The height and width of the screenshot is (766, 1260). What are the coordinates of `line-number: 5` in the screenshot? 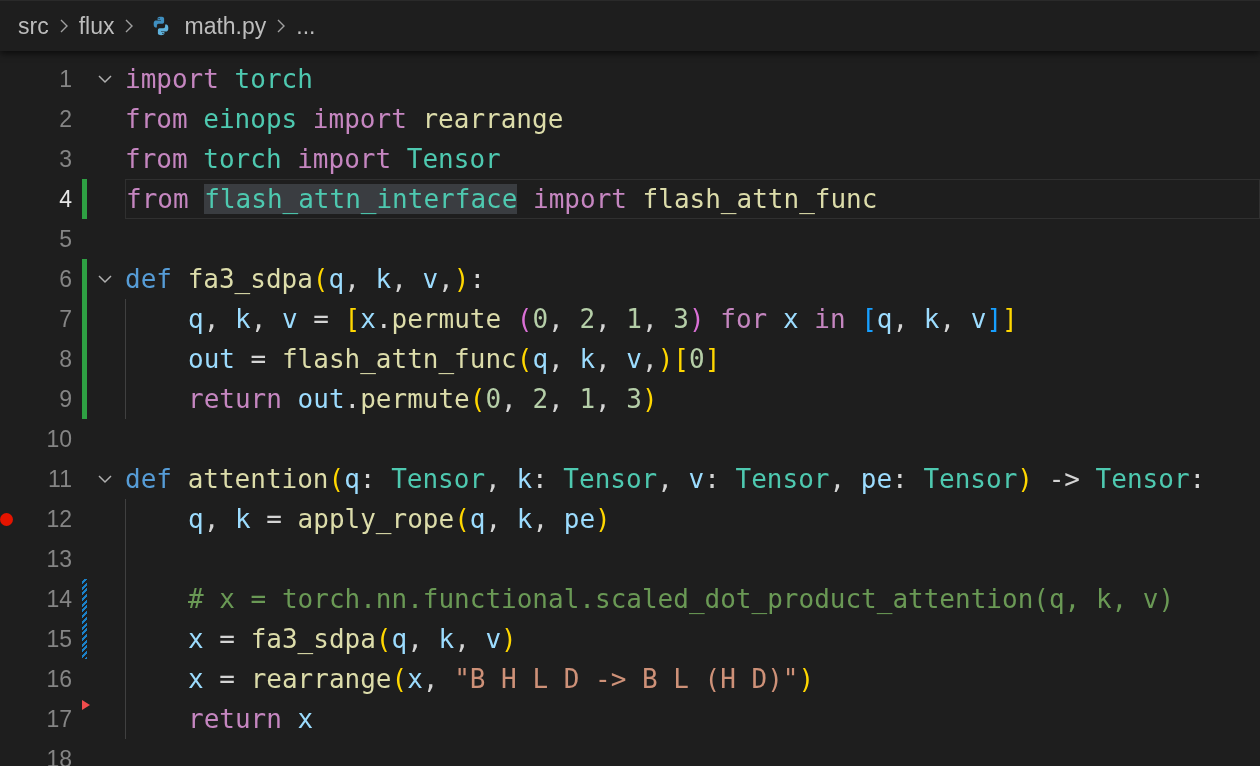 It's located at (65, 239).